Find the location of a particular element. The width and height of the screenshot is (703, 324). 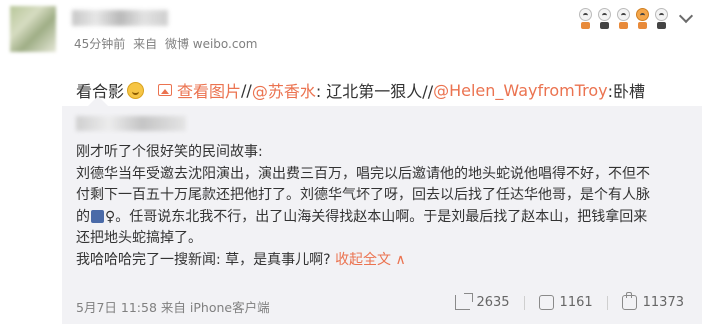

post-text-mid: : 辽北第一狠人// is located at coordinates (374, 91).